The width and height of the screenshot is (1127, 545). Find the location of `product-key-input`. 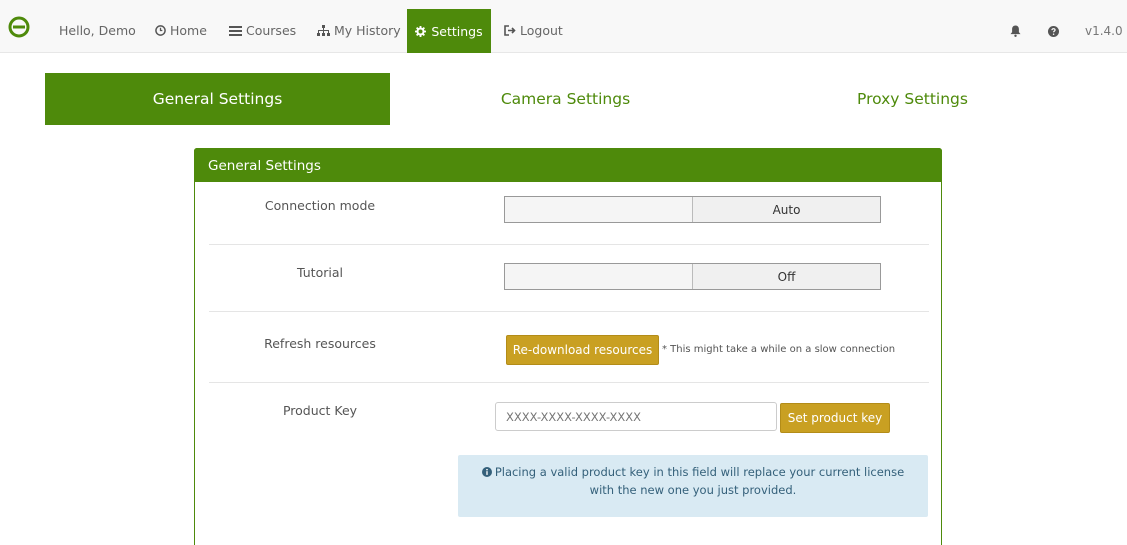

product-key-input is located at coordinates (636, 416).